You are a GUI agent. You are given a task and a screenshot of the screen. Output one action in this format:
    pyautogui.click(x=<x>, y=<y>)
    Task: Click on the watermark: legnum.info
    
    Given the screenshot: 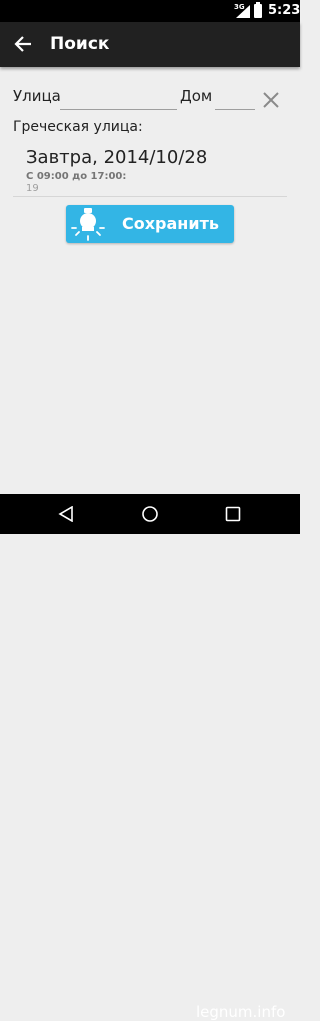 What is the action you would take?
    pyautogui.click(x=241, y=1012)
    